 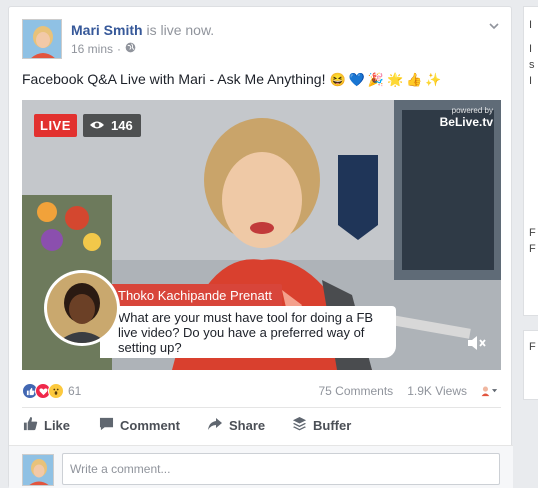 I want to click on post-emojis: 😆 💙 🎉 🌟 👍 ✨, so click(x=385, y=79).